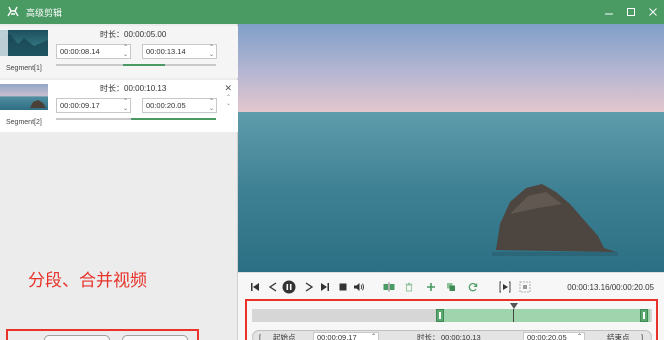 The image size is (664, 340). Describe the element at coordinates (514, 306) in the screenshot. I see `playhead-marker` at that location.